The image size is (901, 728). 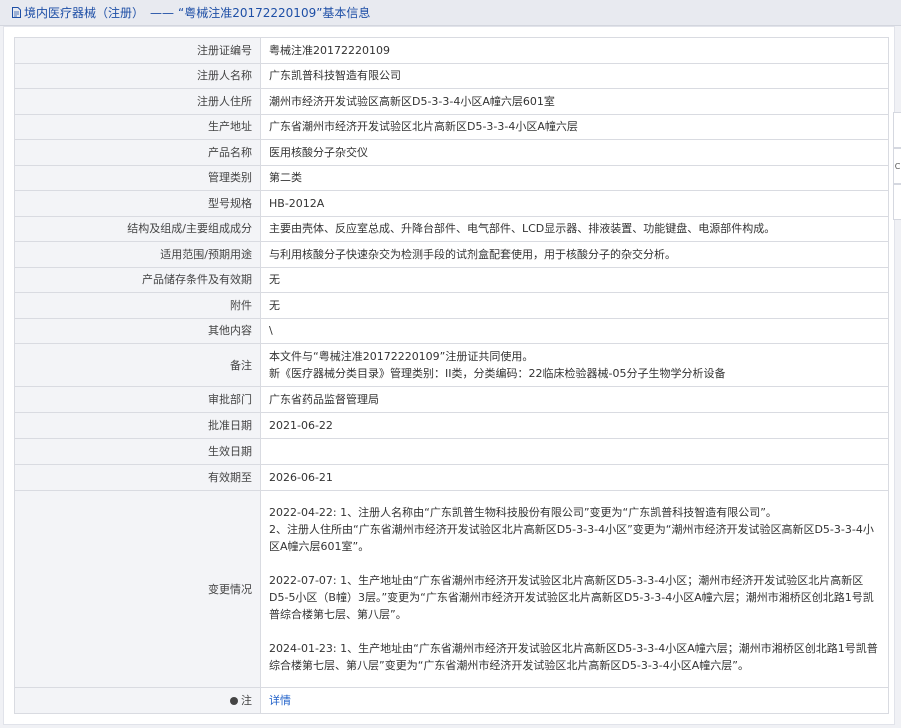 I want to click on side-tab-2: C, so click(x=897, y=166).